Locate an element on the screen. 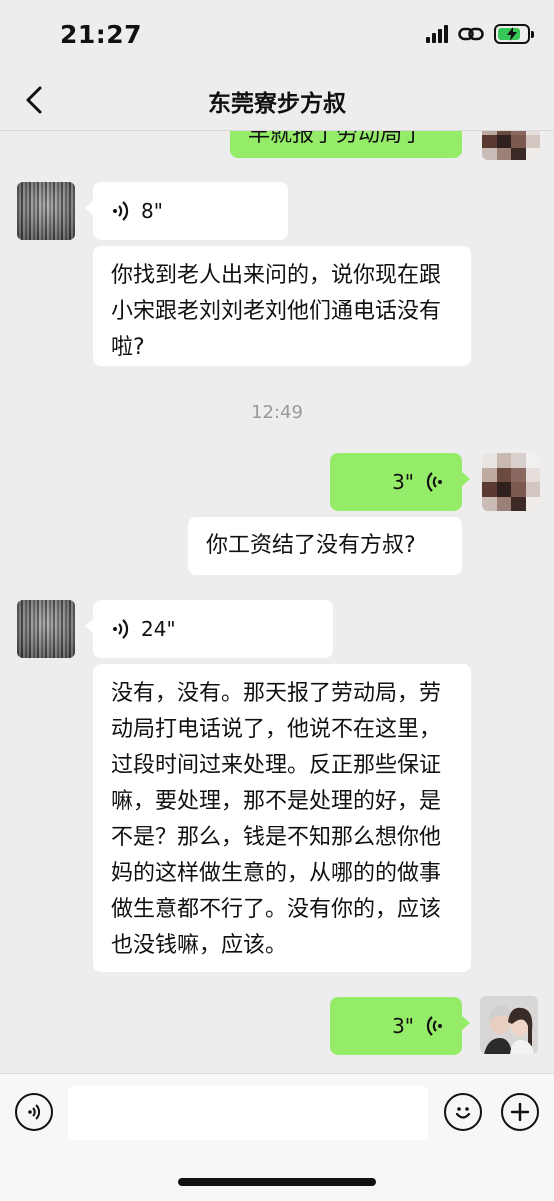  voice-message: 24" is located at coordinates (209, 629).